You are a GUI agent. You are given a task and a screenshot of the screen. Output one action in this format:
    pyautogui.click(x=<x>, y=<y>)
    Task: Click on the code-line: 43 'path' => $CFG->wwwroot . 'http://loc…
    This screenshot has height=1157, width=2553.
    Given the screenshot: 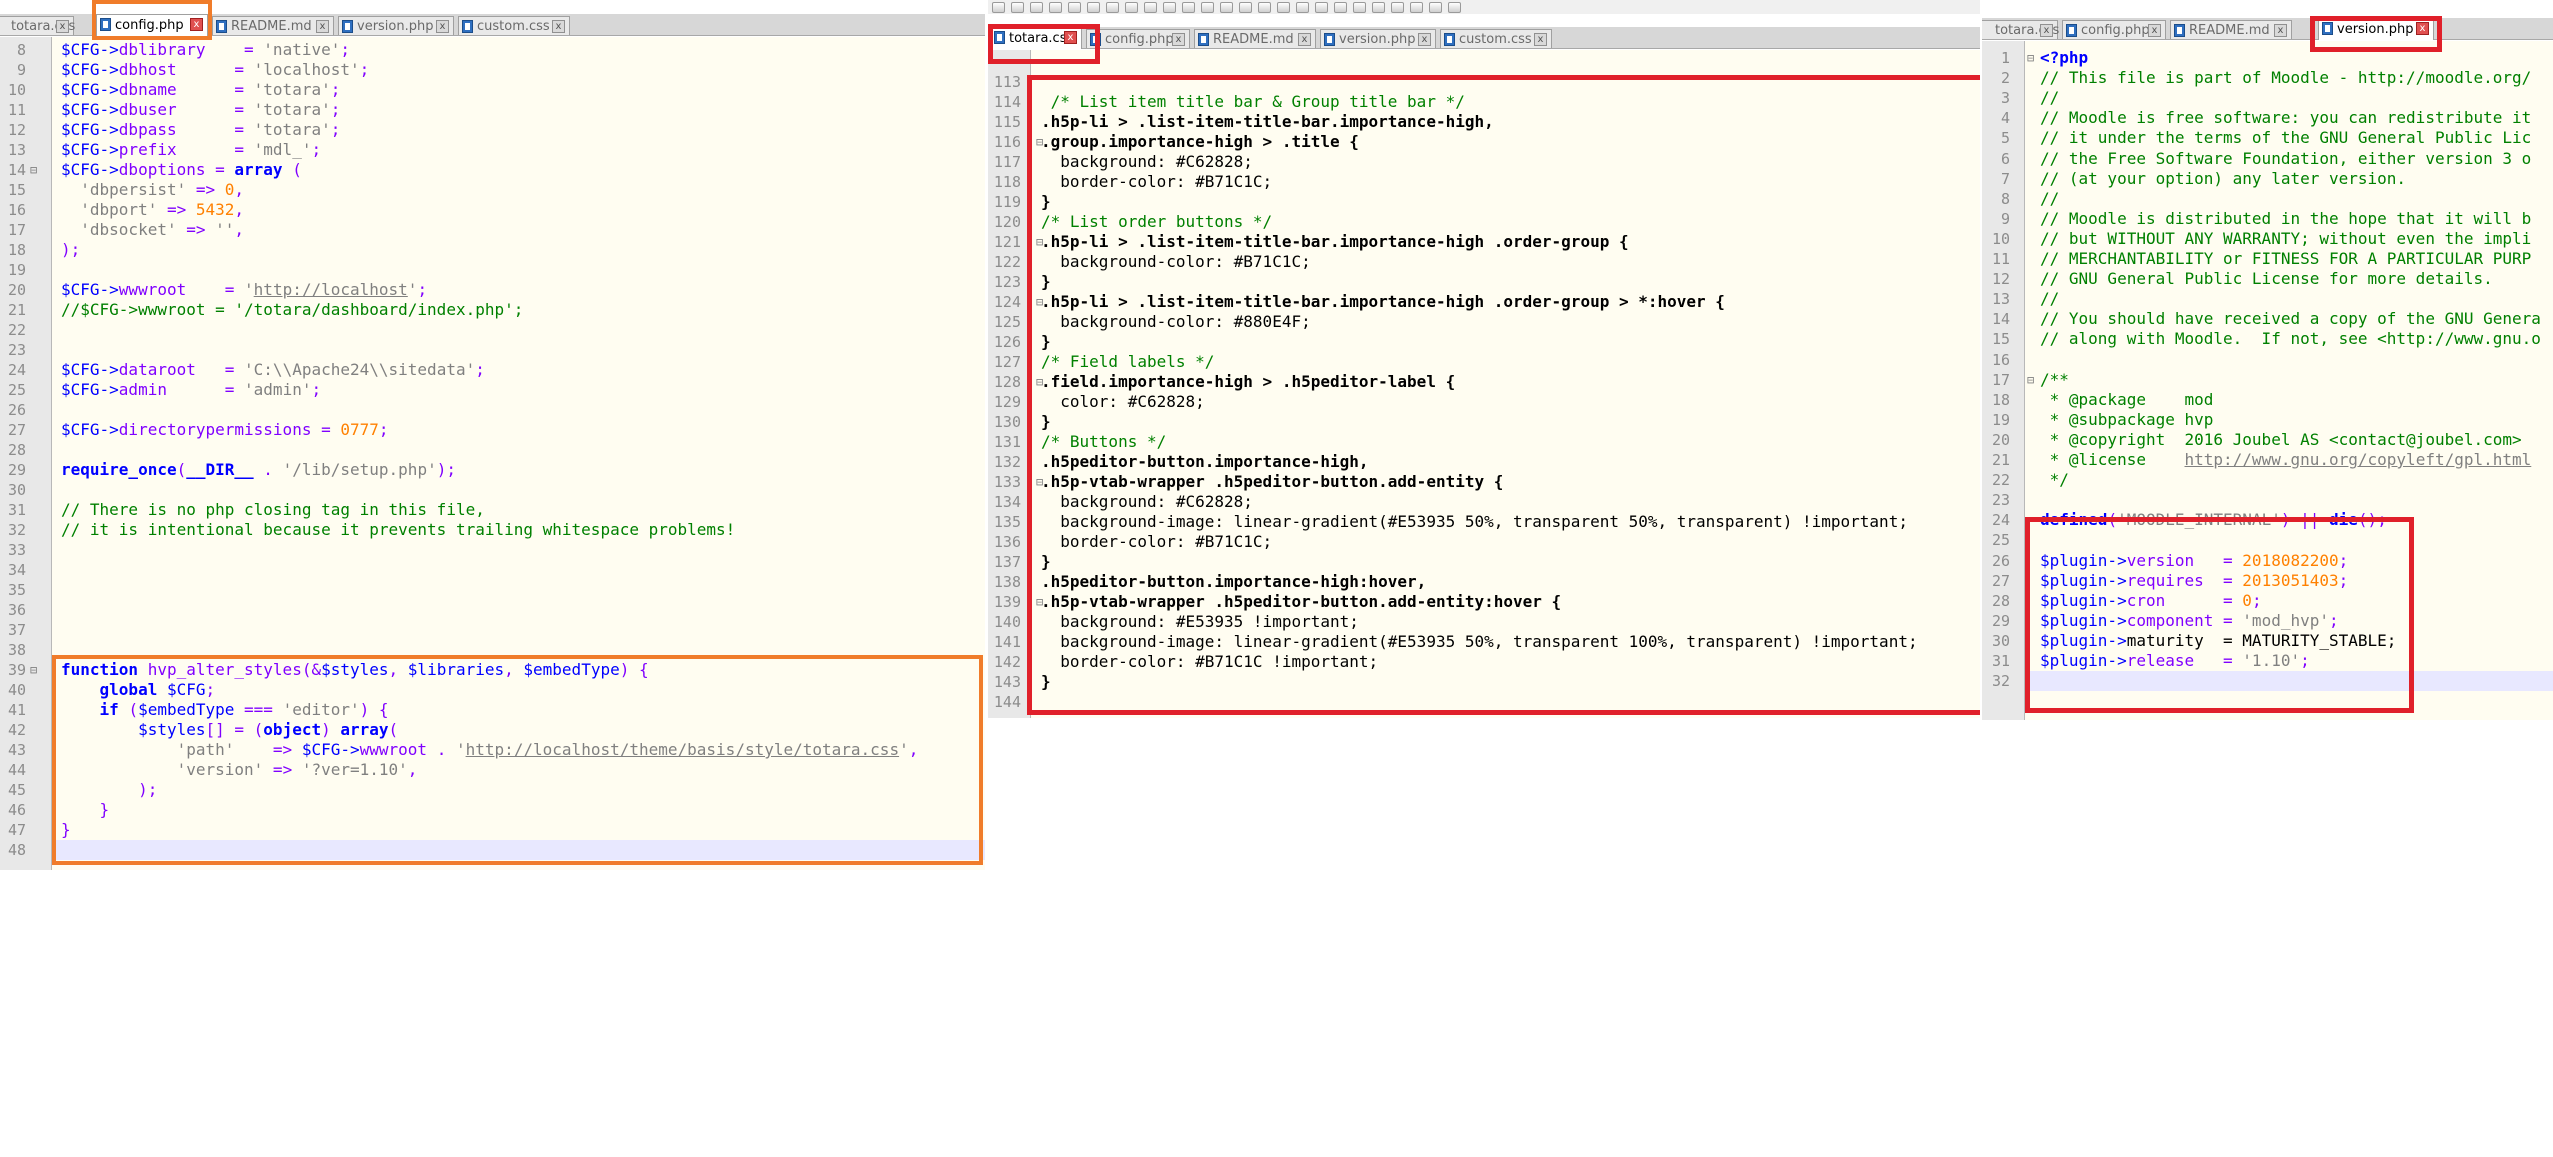 What is the action you would take?
    pyautogui.click(x=492, y=750)
    